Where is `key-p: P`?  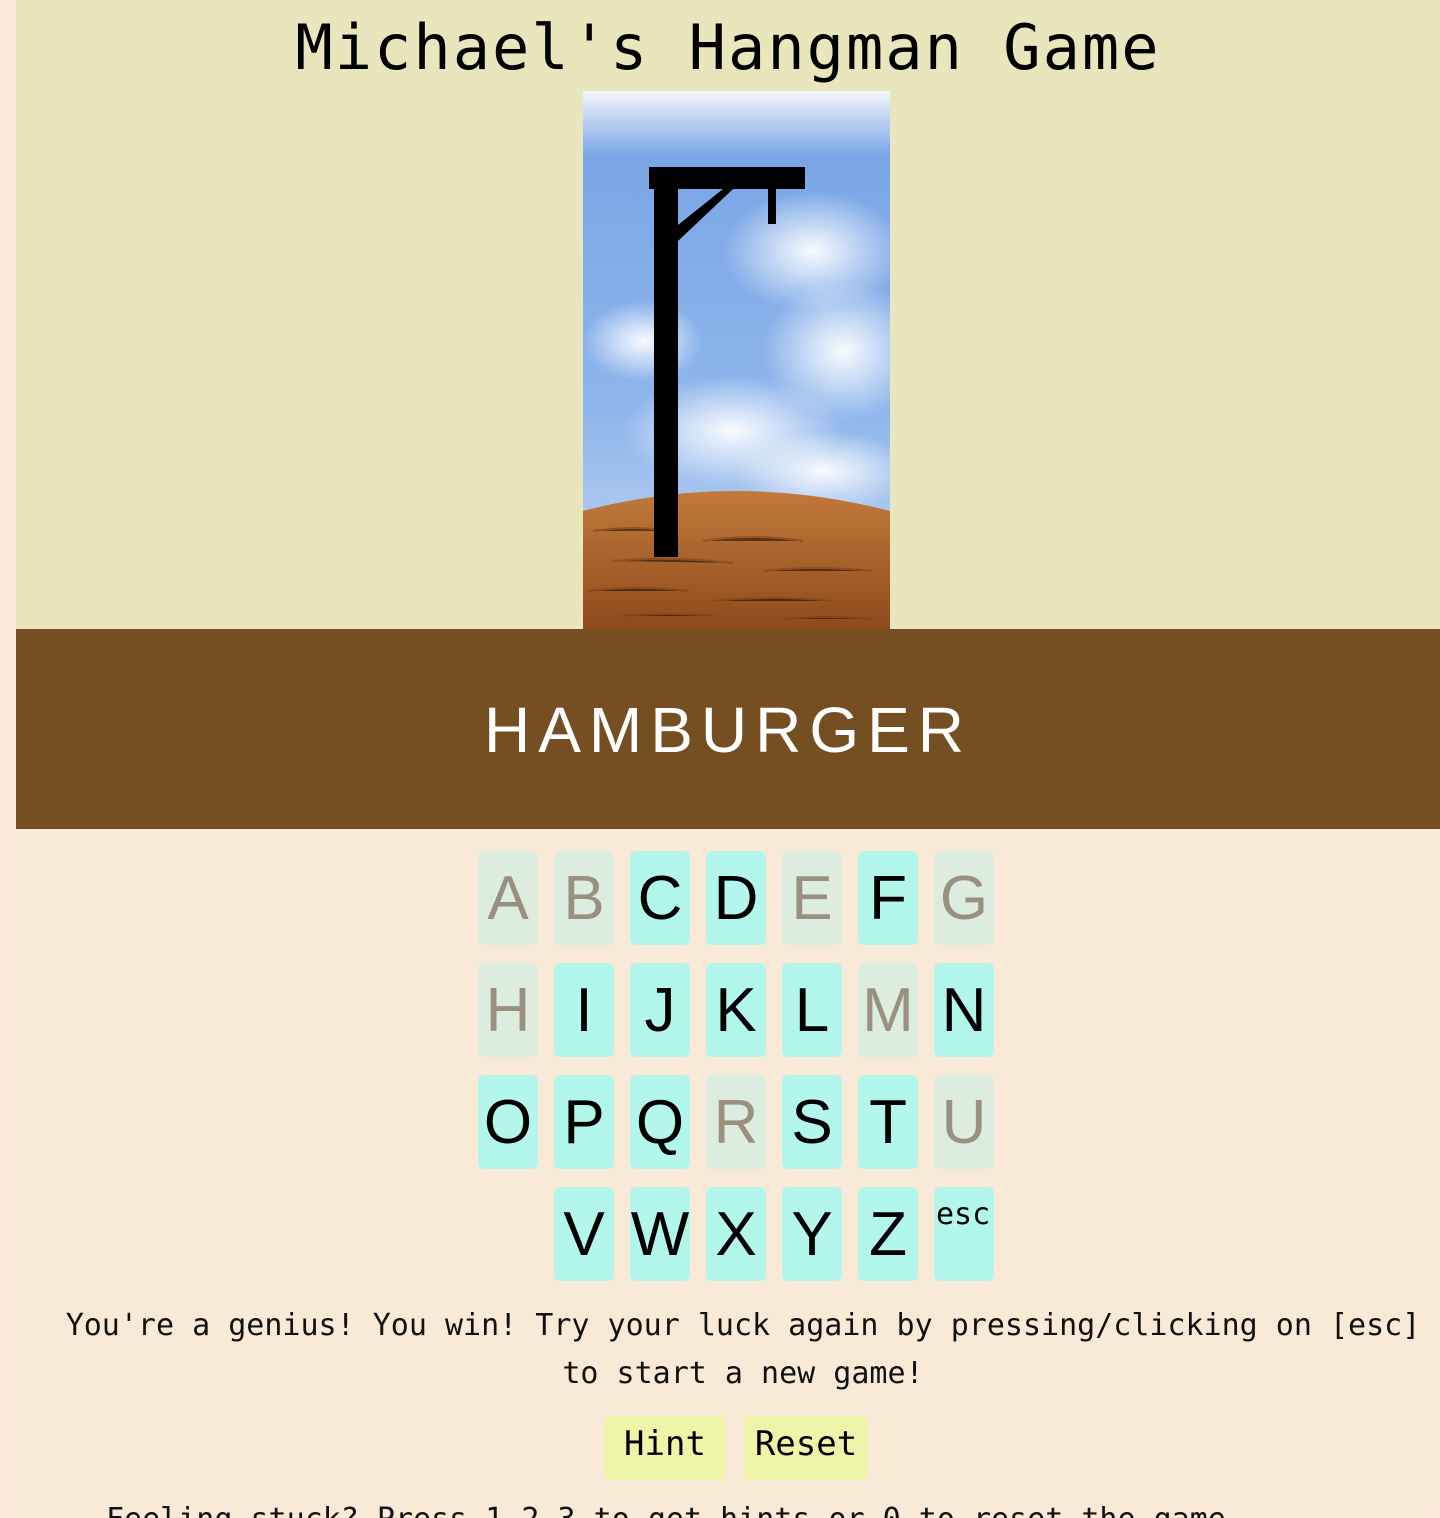 key-p: P is located at coordinates (584, 1122).